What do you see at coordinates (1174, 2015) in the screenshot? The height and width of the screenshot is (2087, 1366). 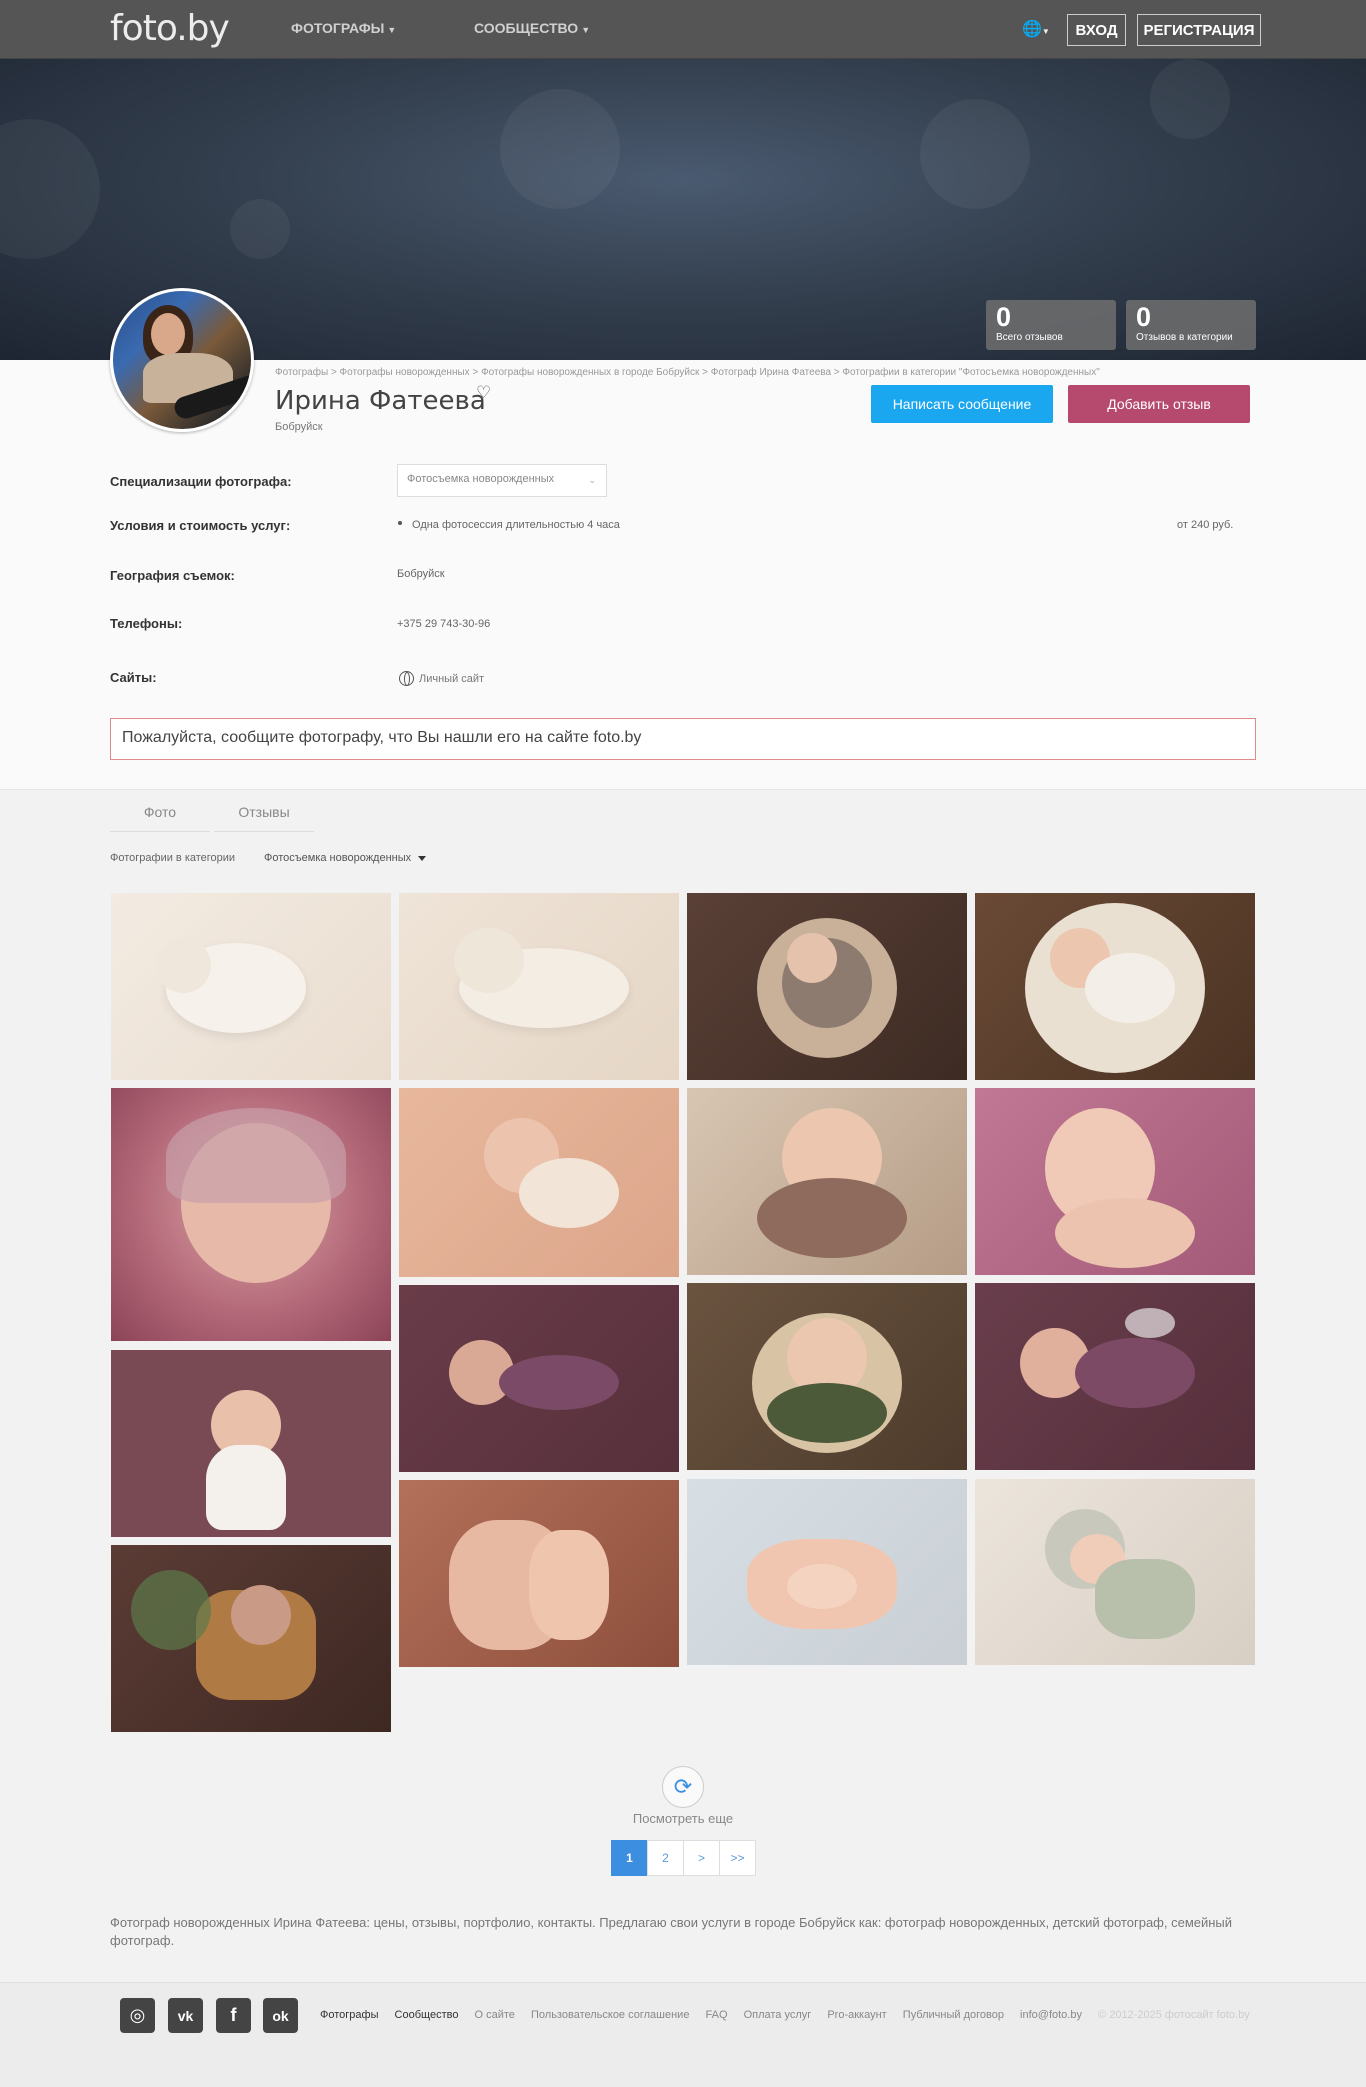 I see `footer-copyright: © 2012-2025 фотосайт foto.by` at bounding box center [1174, 2015].